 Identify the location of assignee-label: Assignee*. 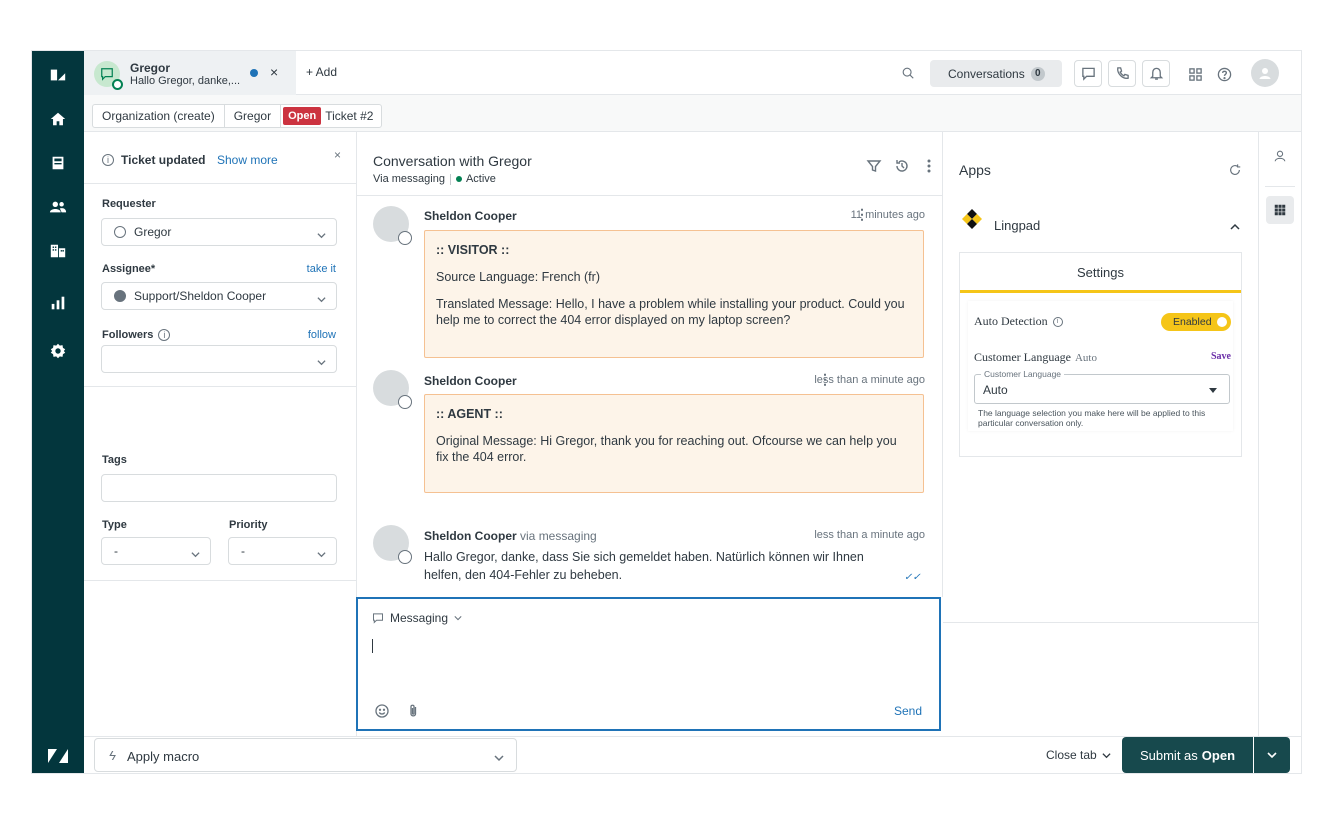
(129, 269).